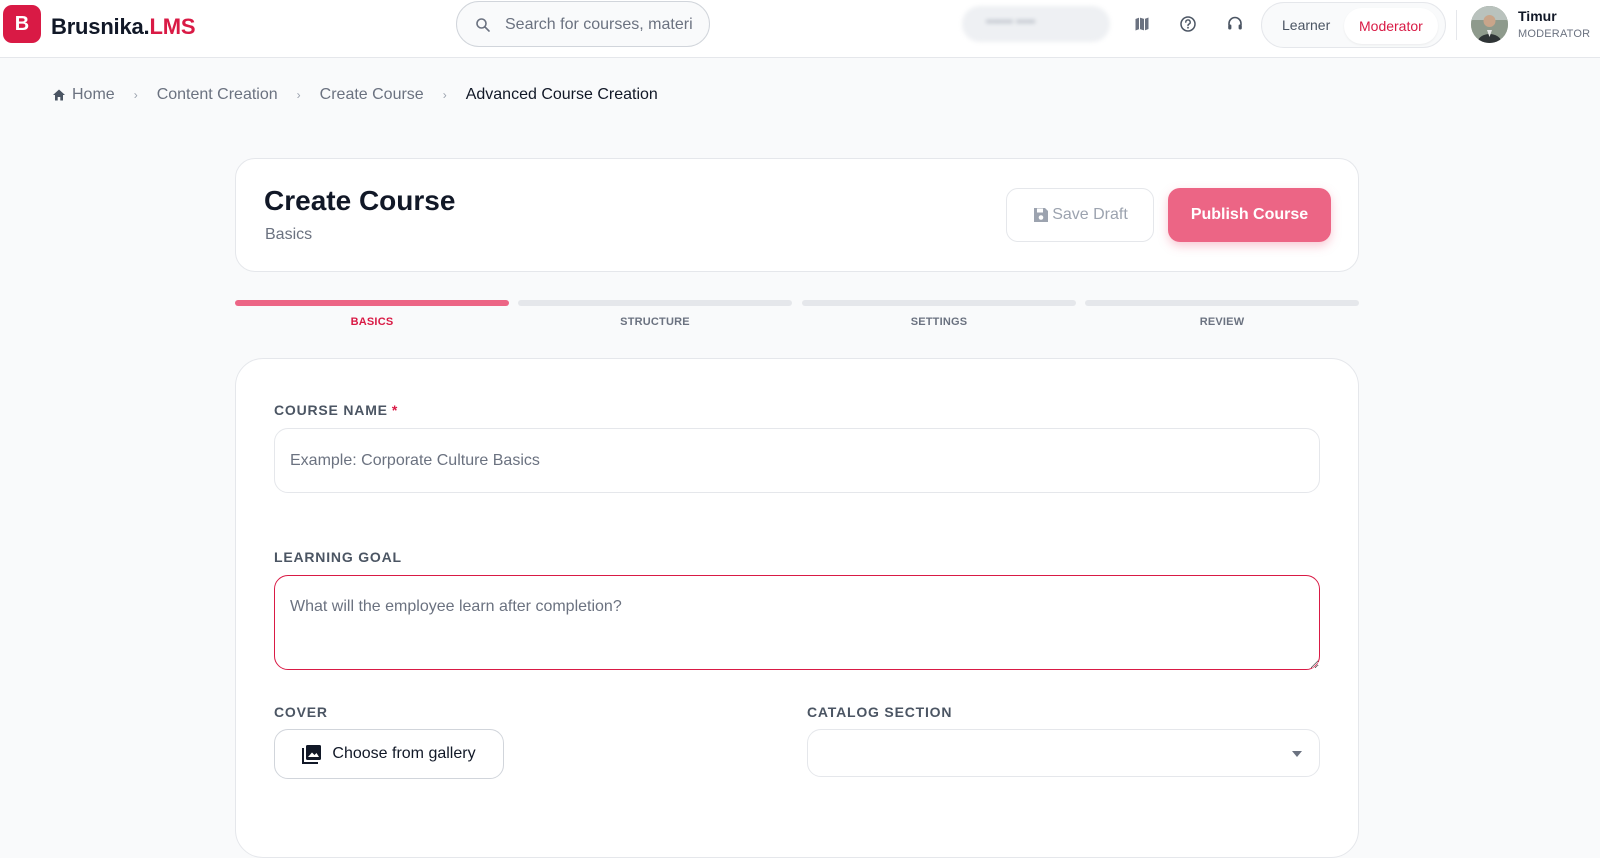 Image resolution: width=1600 pixels, height=858 pixels. I want to click on header-divider, so click(1456, 25).